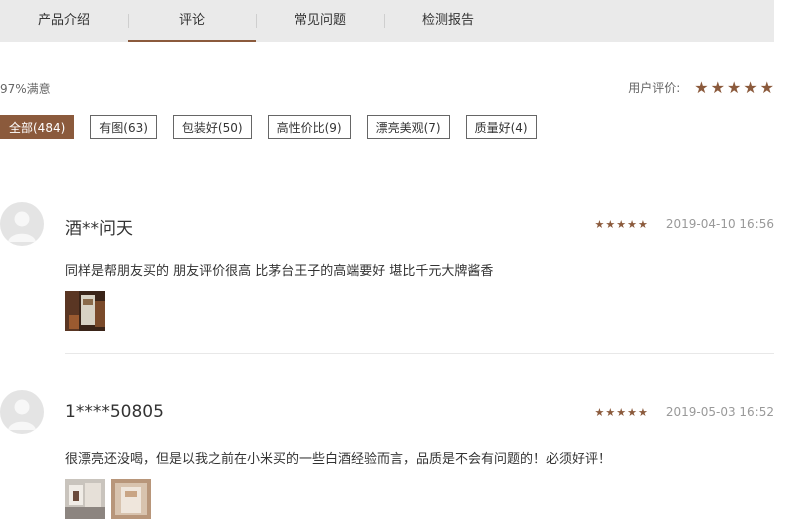  Describe the element at coordinates (654, 88) in the screenshot. I see `user-rating-label: 用户评价:` at that location.